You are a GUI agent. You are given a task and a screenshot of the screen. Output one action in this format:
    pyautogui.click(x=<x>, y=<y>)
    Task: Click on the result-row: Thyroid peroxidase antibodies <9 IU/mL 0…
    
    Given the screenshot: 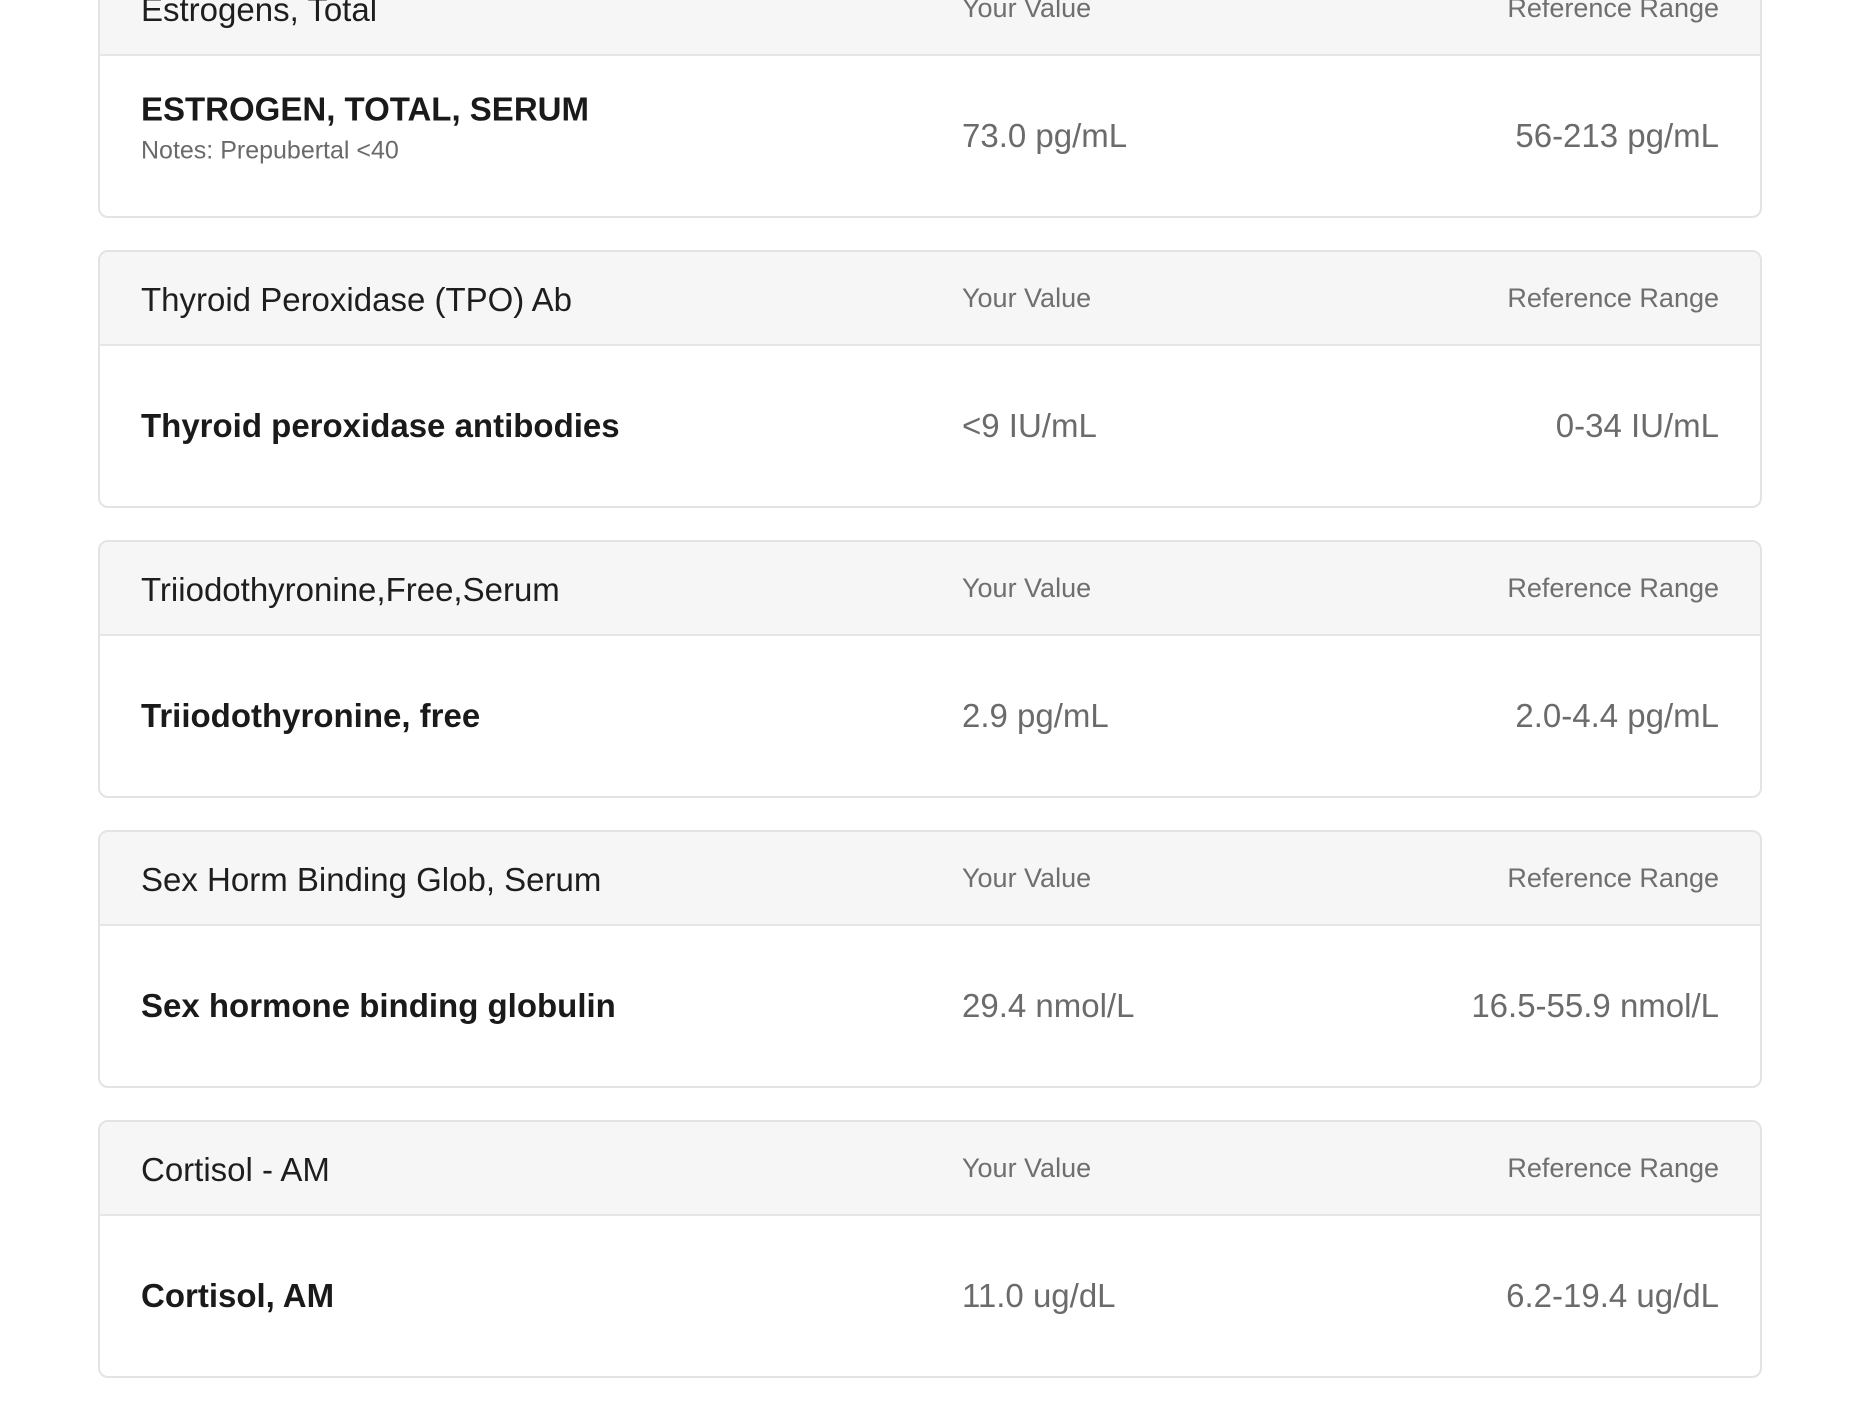 What is the action you would take?
    pyautogui.click(x=930, y=426)
    